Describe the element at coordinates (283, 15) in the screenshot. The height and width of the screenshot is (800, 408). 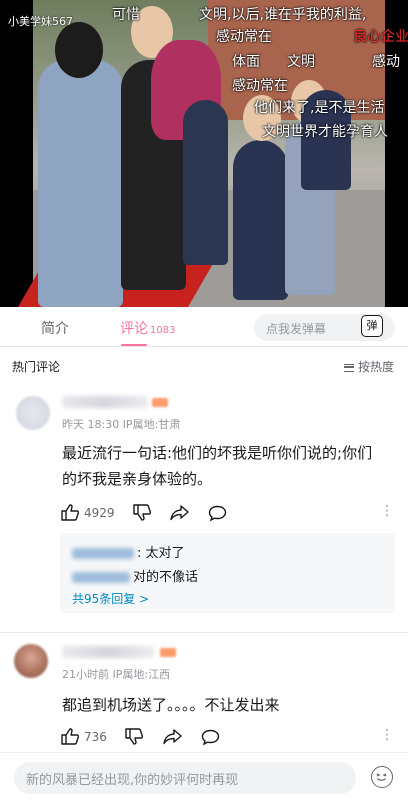
I see `danmaku-item: 文明,以后,谁在乎我的利益,` at that location.